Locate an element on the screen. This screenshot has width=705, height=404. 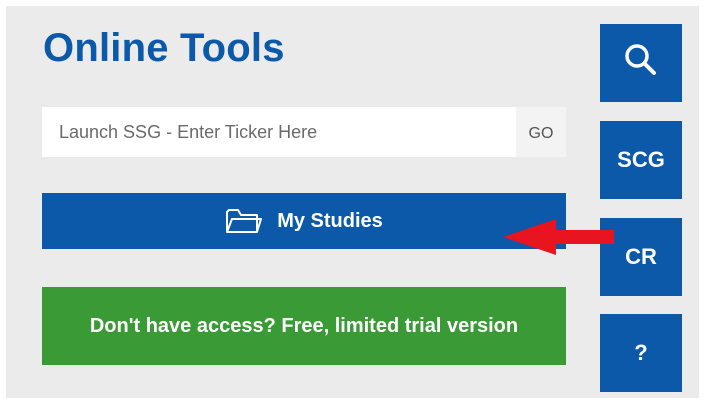
my-studies-label: My Studies is located at coordinates (330, 220).